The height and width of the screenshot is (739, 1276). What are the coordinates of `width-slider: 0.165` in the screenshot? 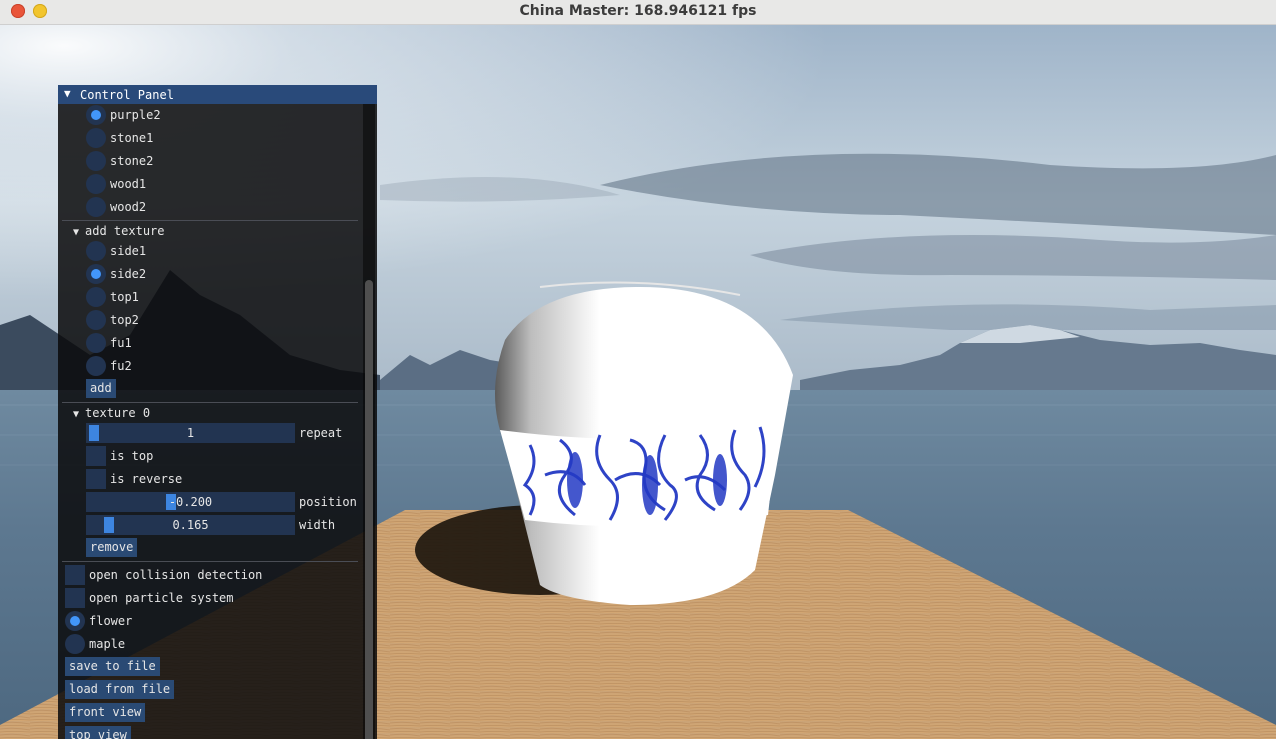 It's located at (190, 525).